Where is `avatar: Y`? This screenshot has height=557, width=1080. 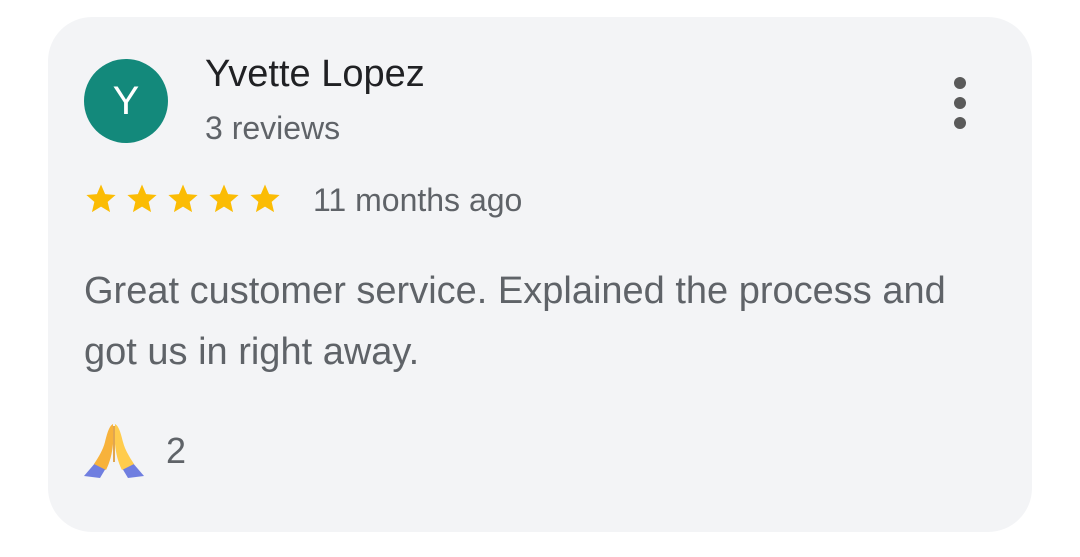
avatar: Y is located at coordinates (126, 101).